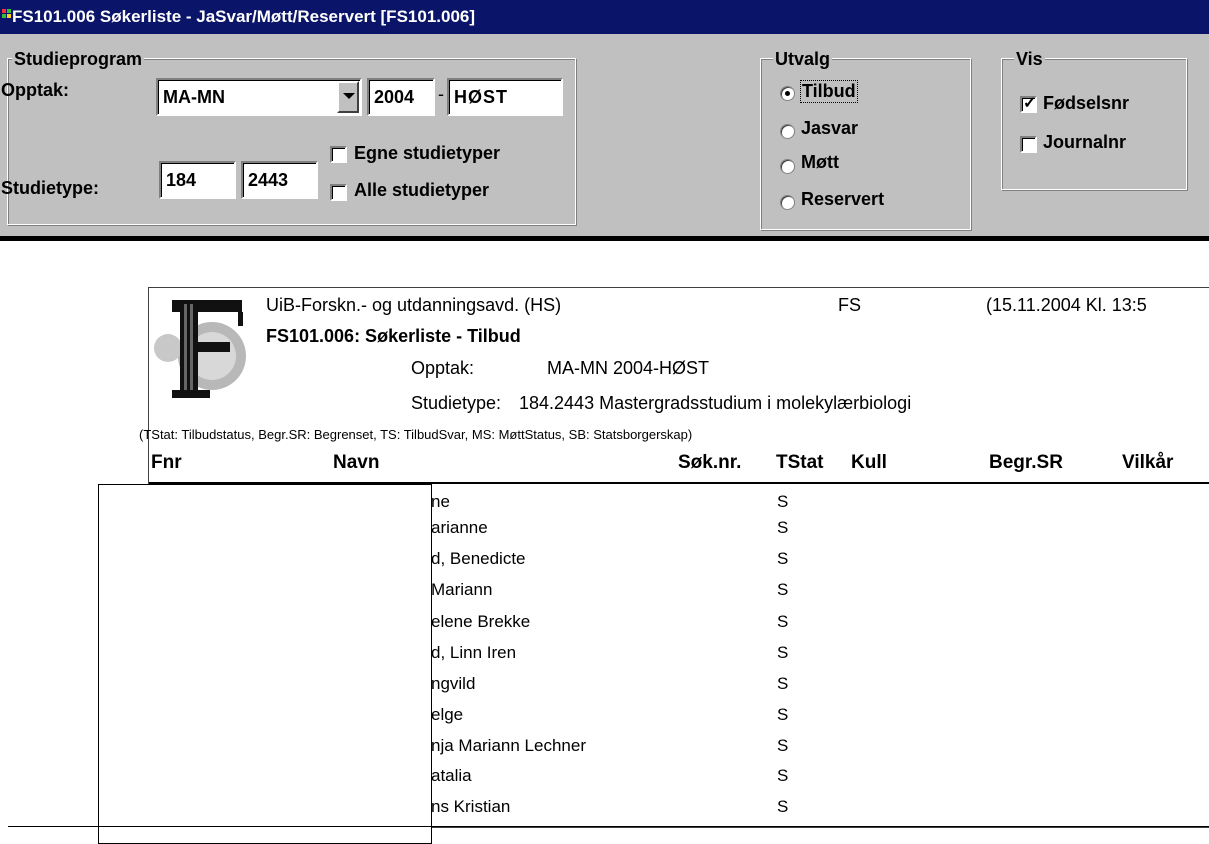  I want to click on radio-tilbud, so click(787, 93).